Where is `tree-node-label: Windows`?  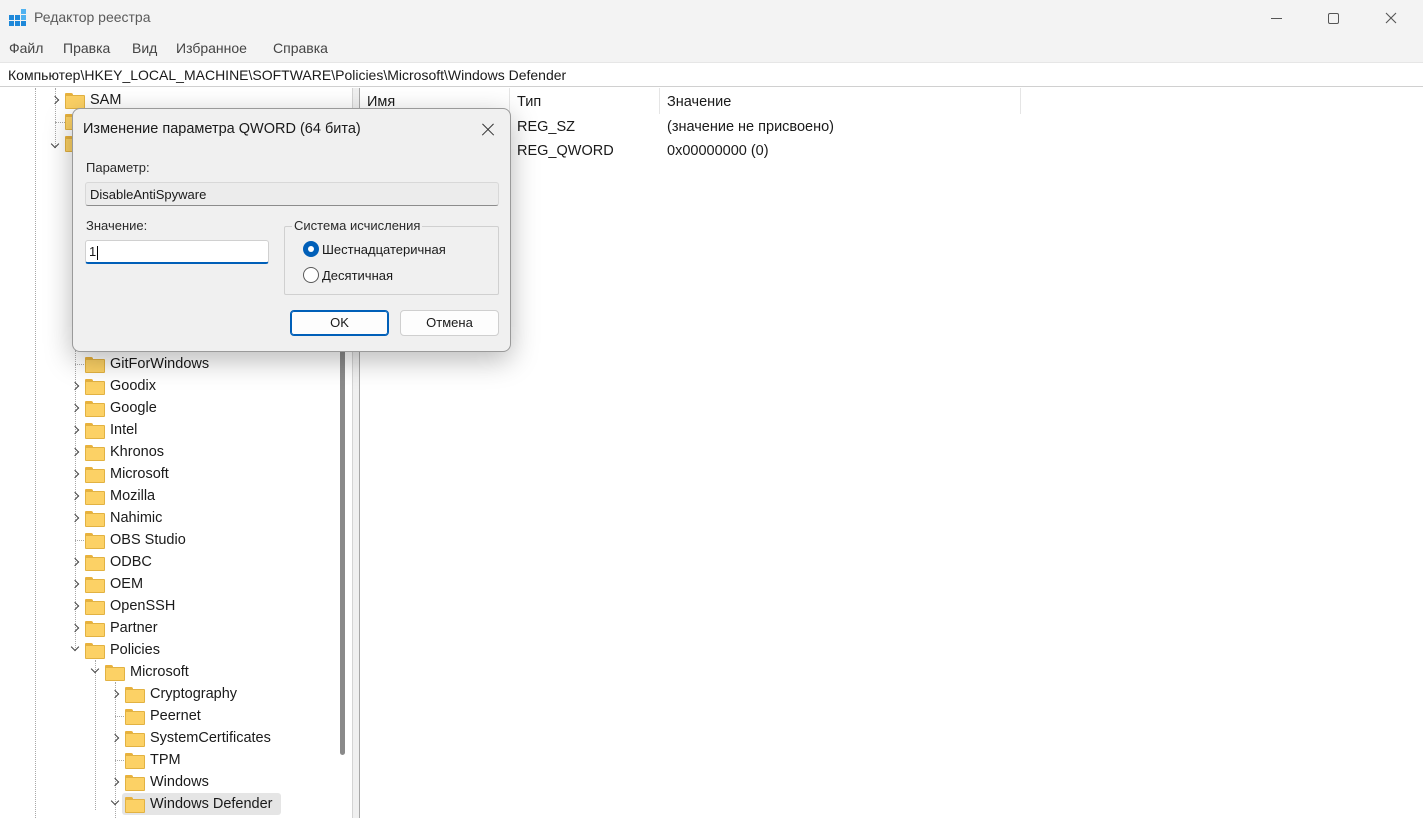
tree-node-label: Windows is located at coordinates (179, 782).